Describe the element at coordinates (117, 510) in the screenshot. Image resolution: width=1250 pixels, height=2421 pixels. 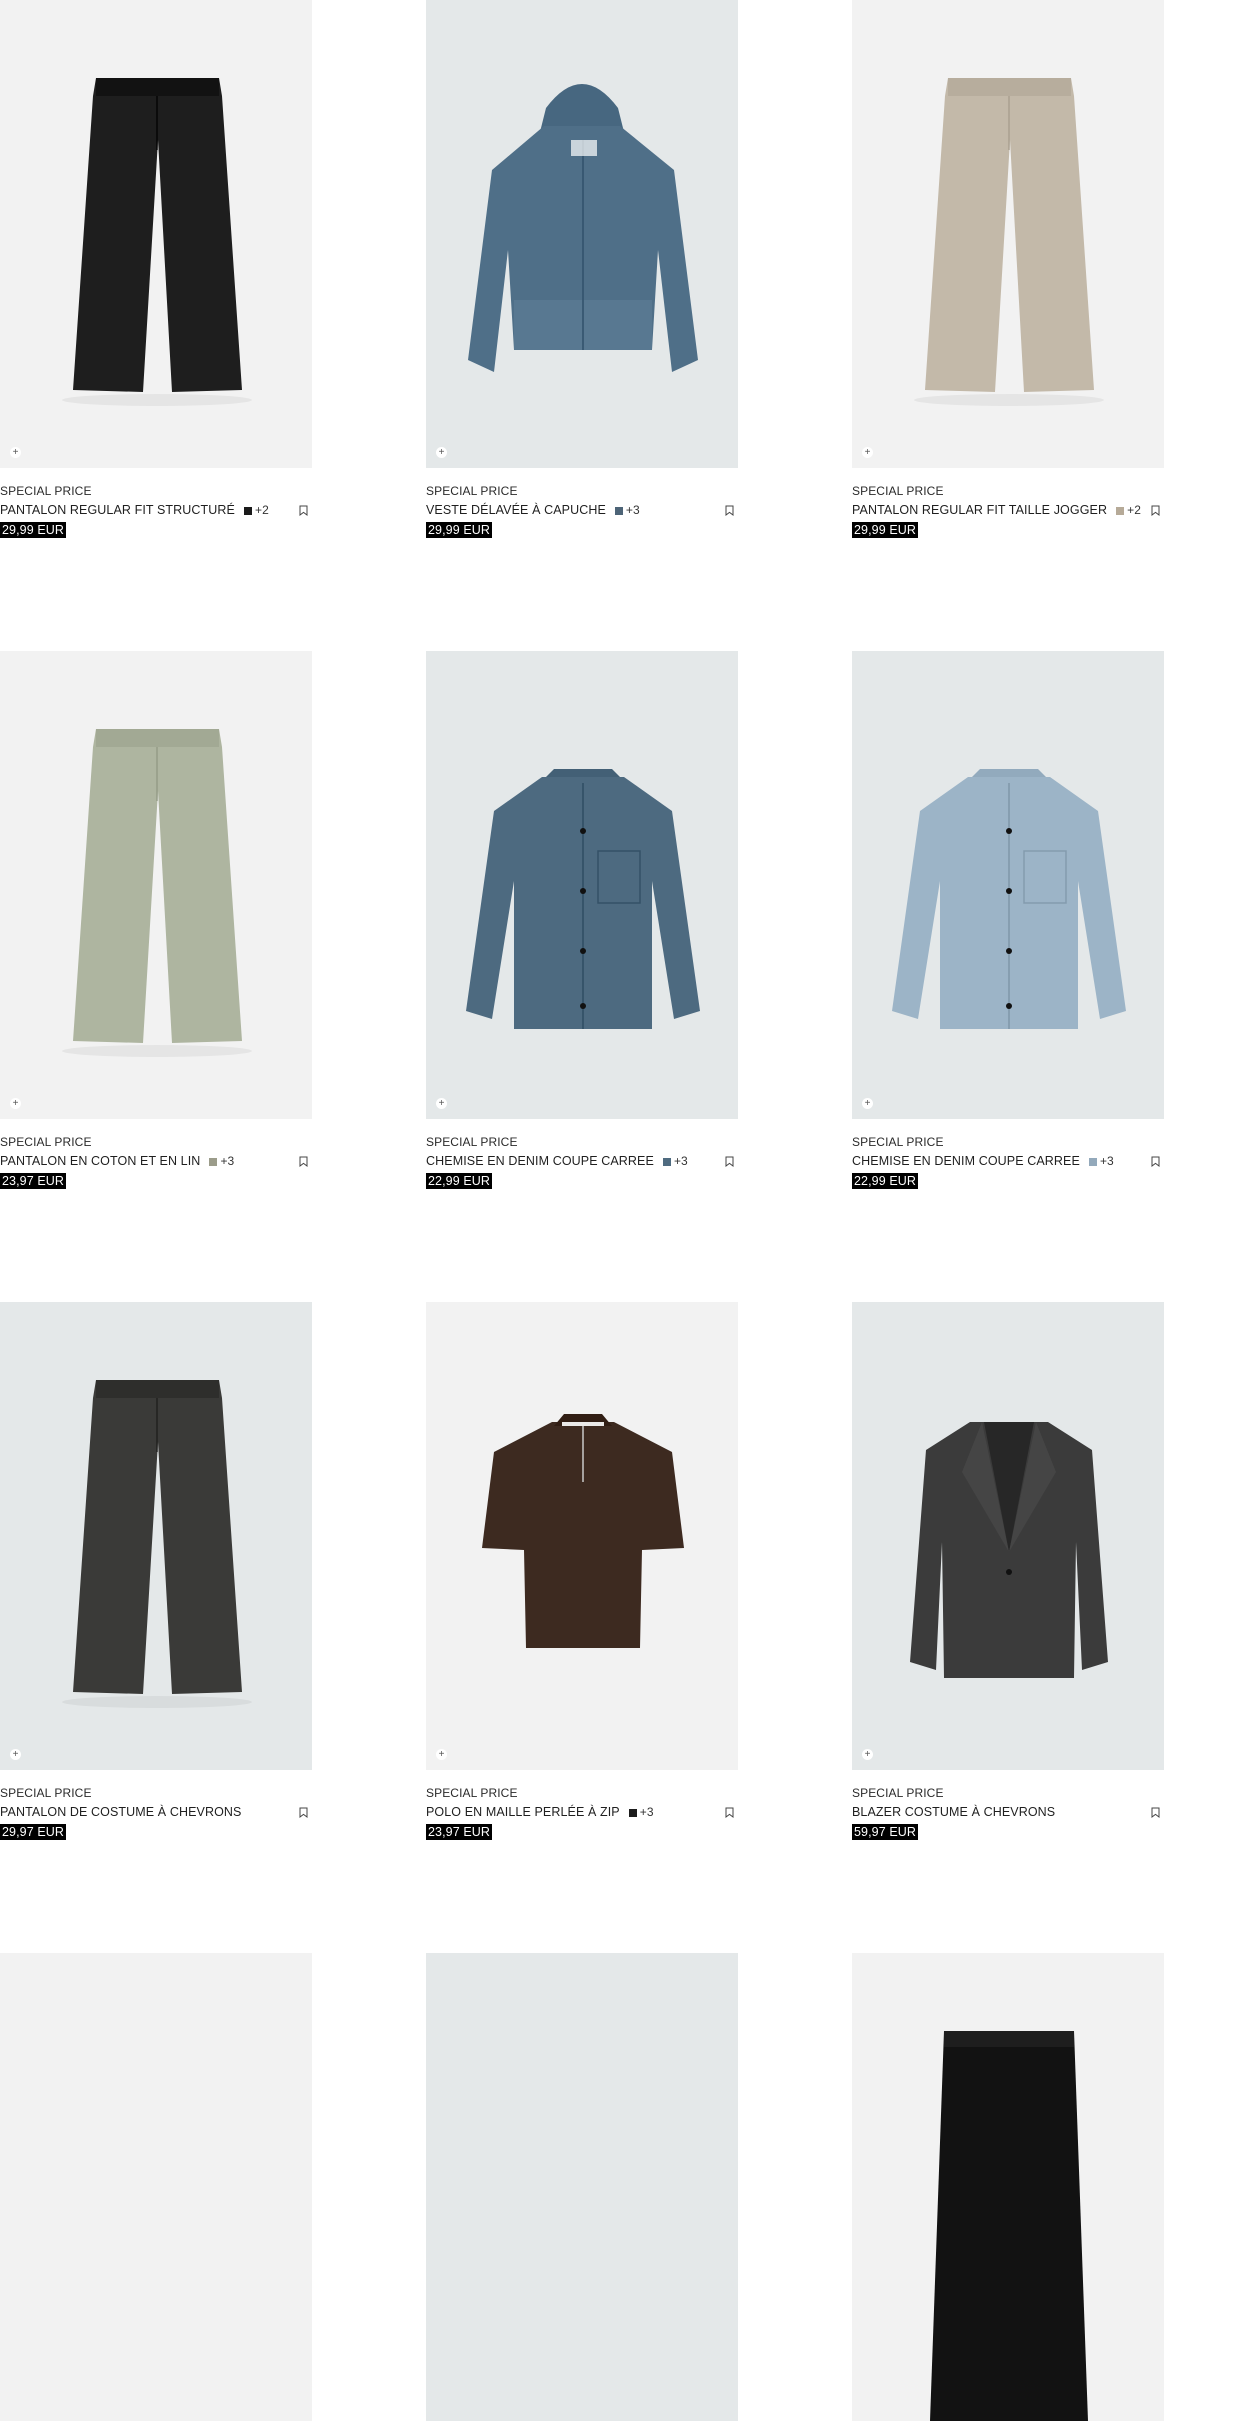
I see `product-name: PANTALON REGULAR FIT STRUCTURÉ` at that location.